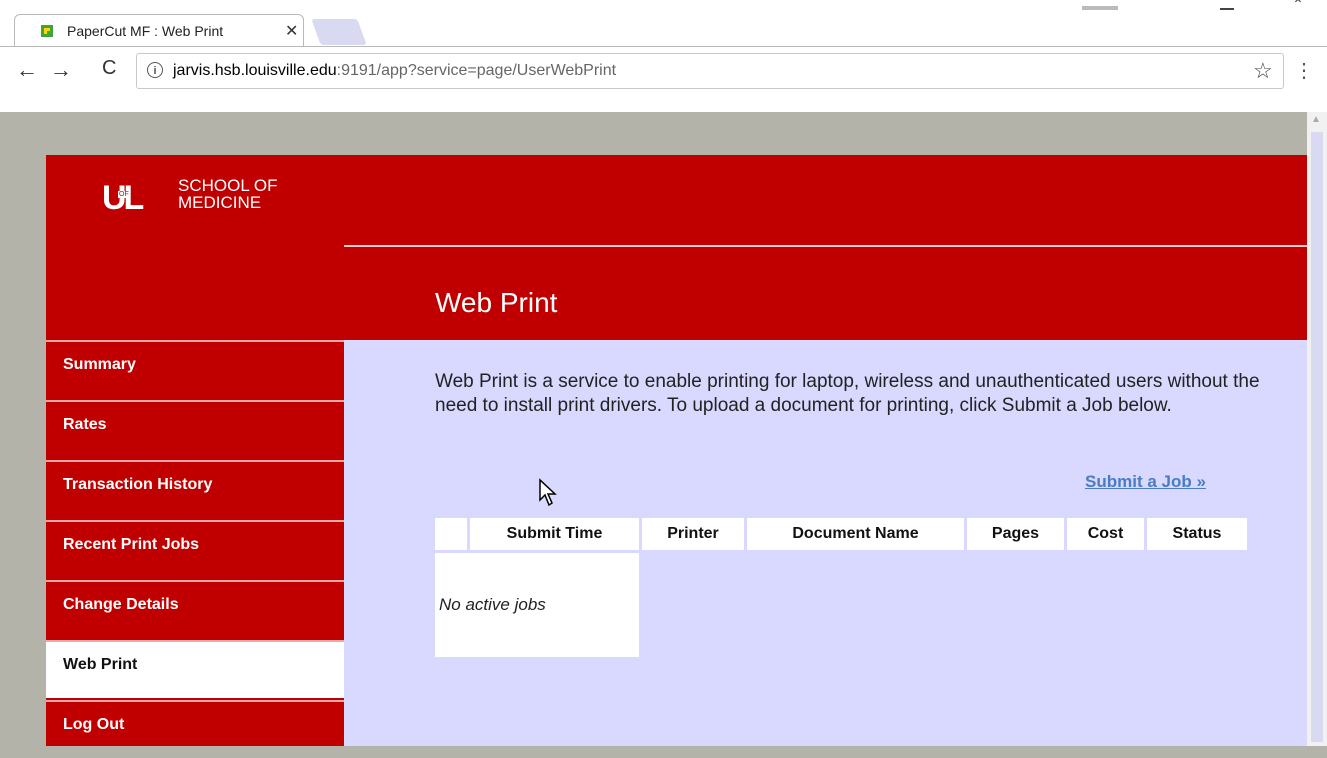  Describe the element at coordinates (1317, 437) in the screenshot. I see `scroll-thumb` at that location.